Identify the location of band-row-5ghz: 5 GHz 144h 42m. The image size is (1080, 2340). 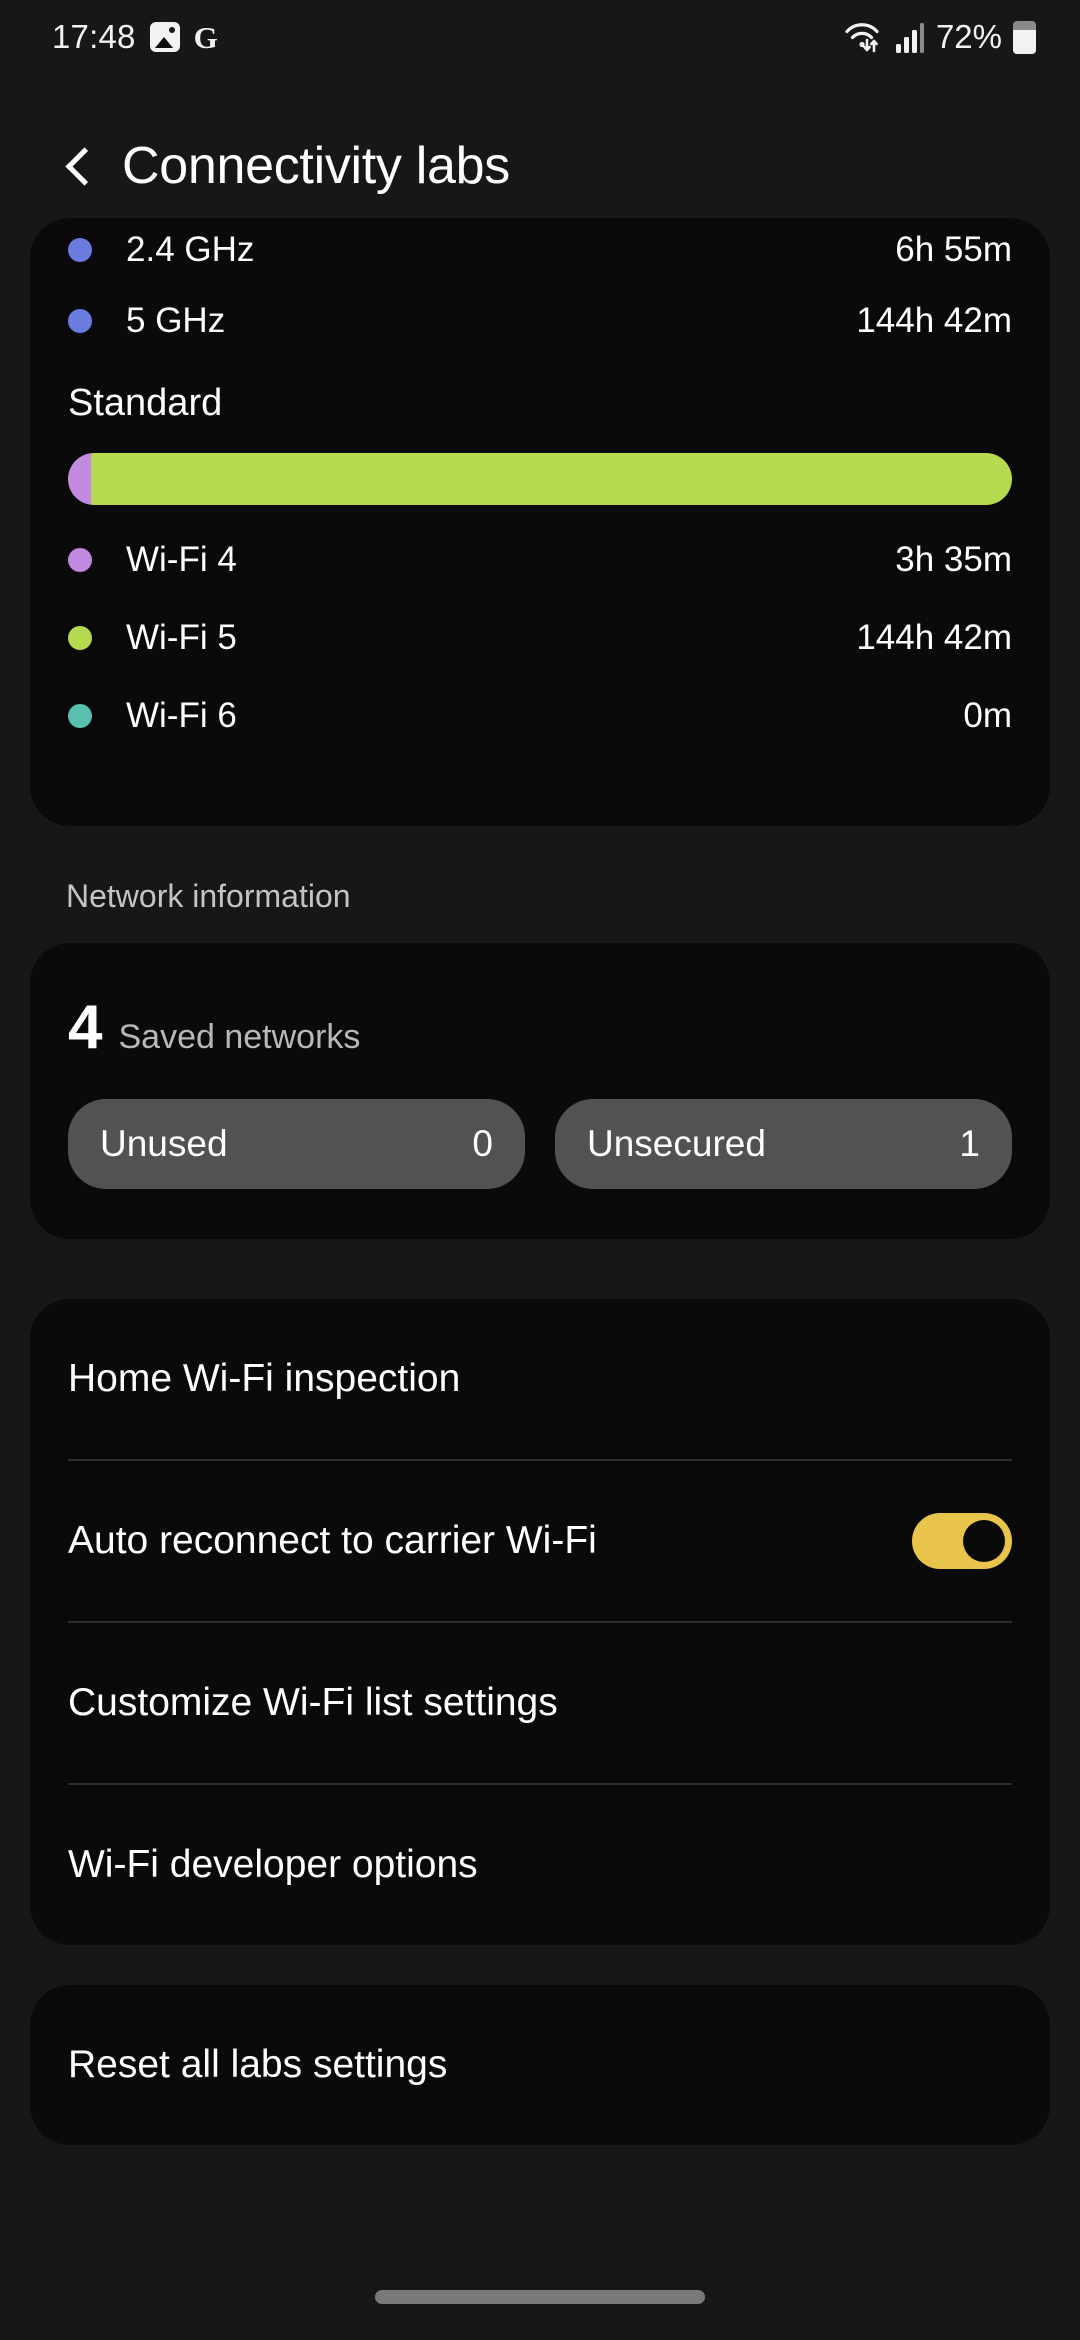
(540, 321).